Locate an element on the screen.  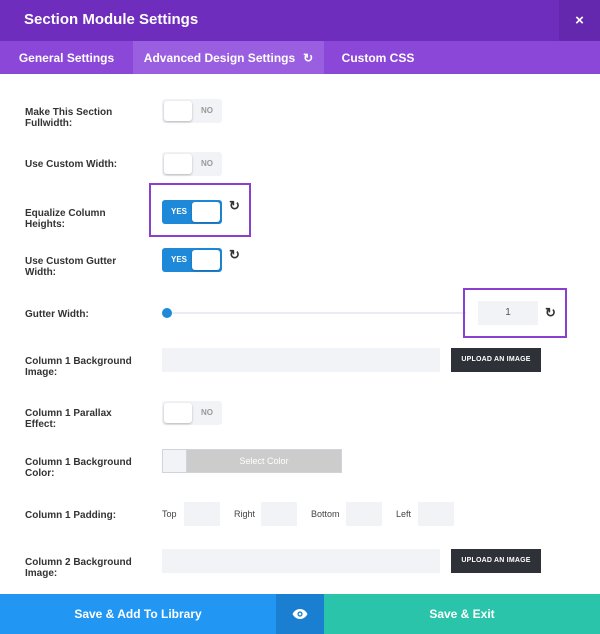
padding-left-label: Left is located at coordinates (404, 514).